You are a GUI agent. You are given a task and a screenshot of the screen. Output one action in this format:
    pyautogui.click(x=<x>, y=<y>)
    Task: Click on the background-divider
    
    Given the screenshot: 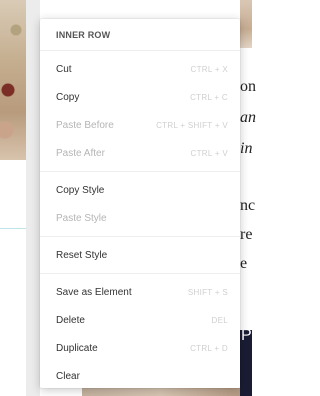 What is the action you would take?
    pyautogui.click(x=13, y=228)
    